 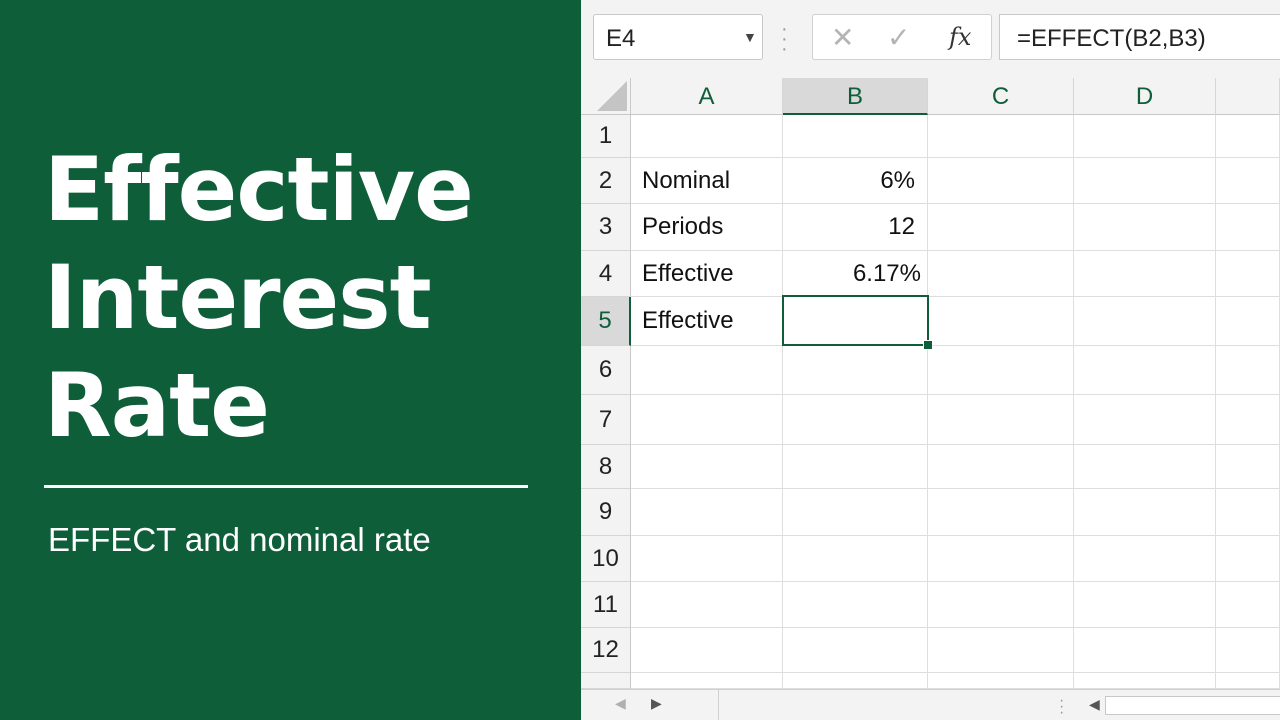 What do you see at coordinates (606, 370) in the screenshot?
I see `row-header-6: 6` at bounding box center [606, 370].